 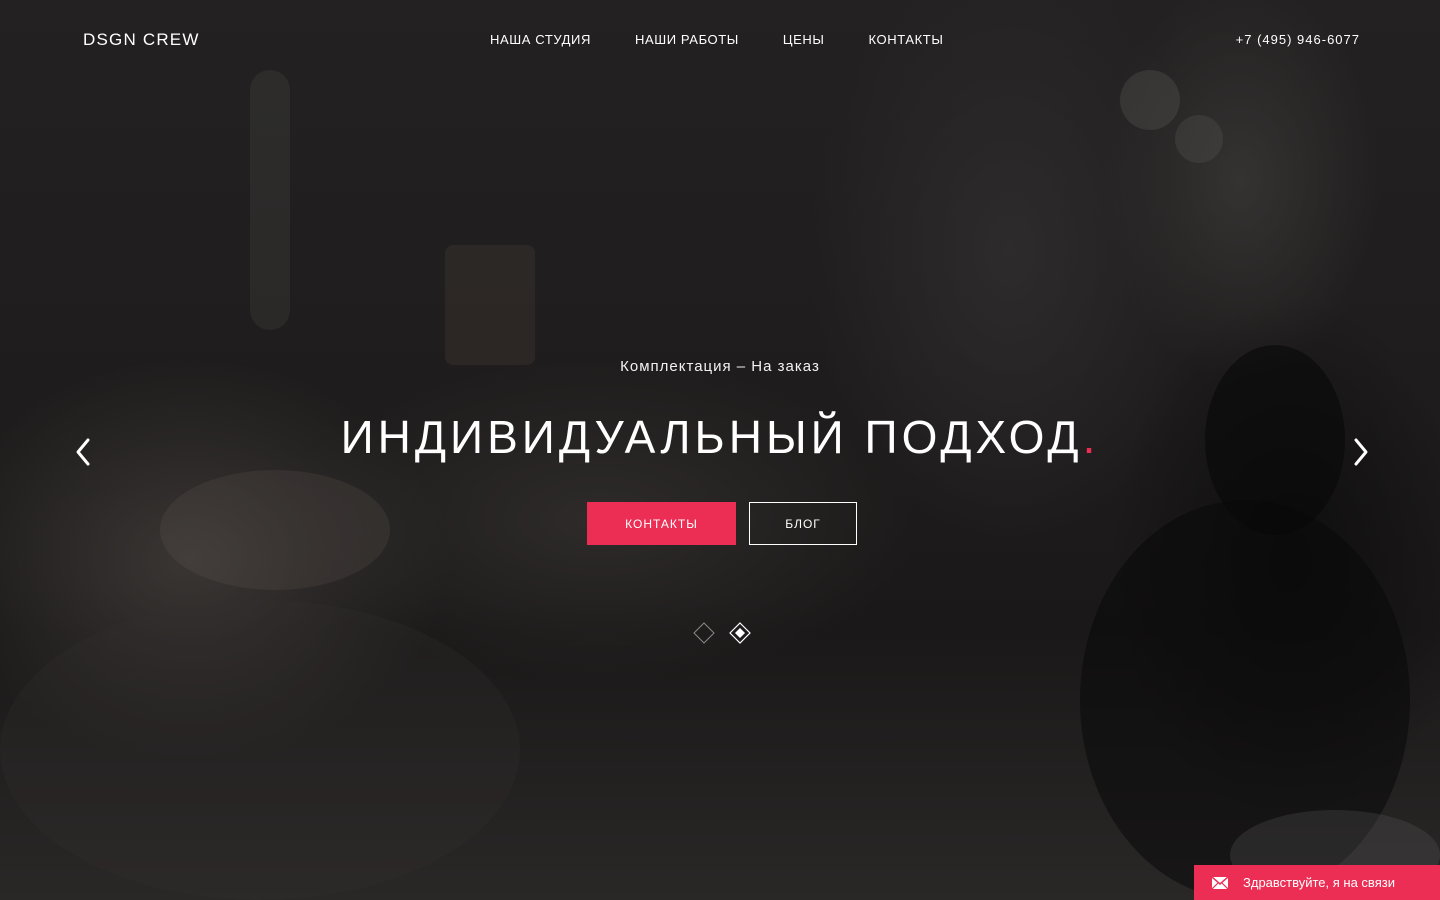 I want to click on envelope-icon, so click(x=1220, y=882).